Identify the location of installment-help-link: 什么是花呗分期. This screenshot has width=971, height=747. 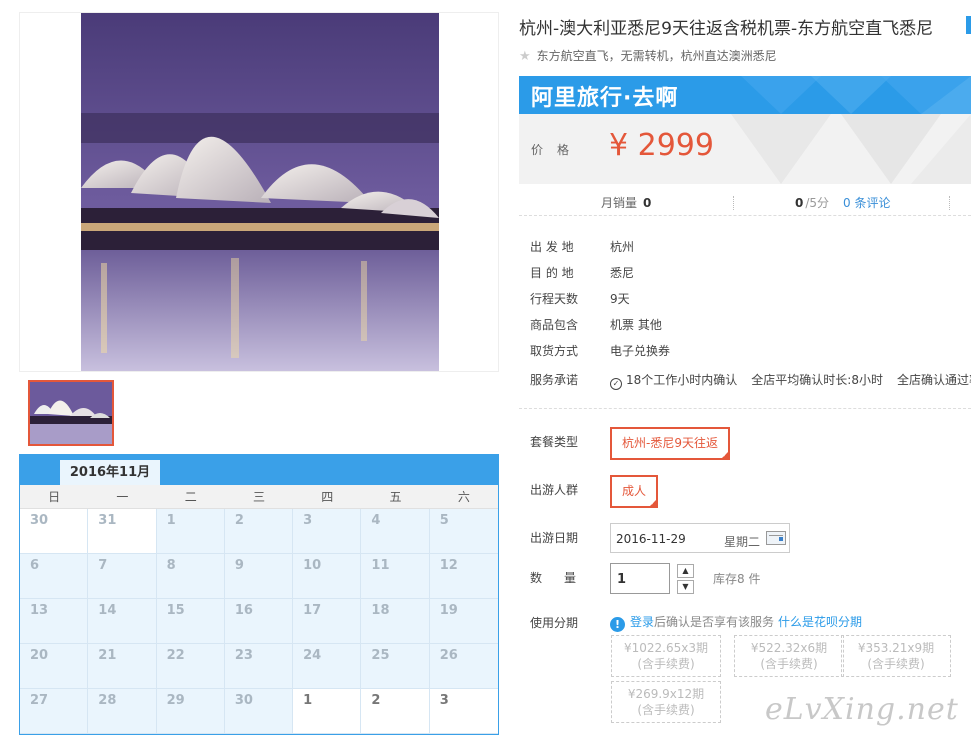
(820, 622).